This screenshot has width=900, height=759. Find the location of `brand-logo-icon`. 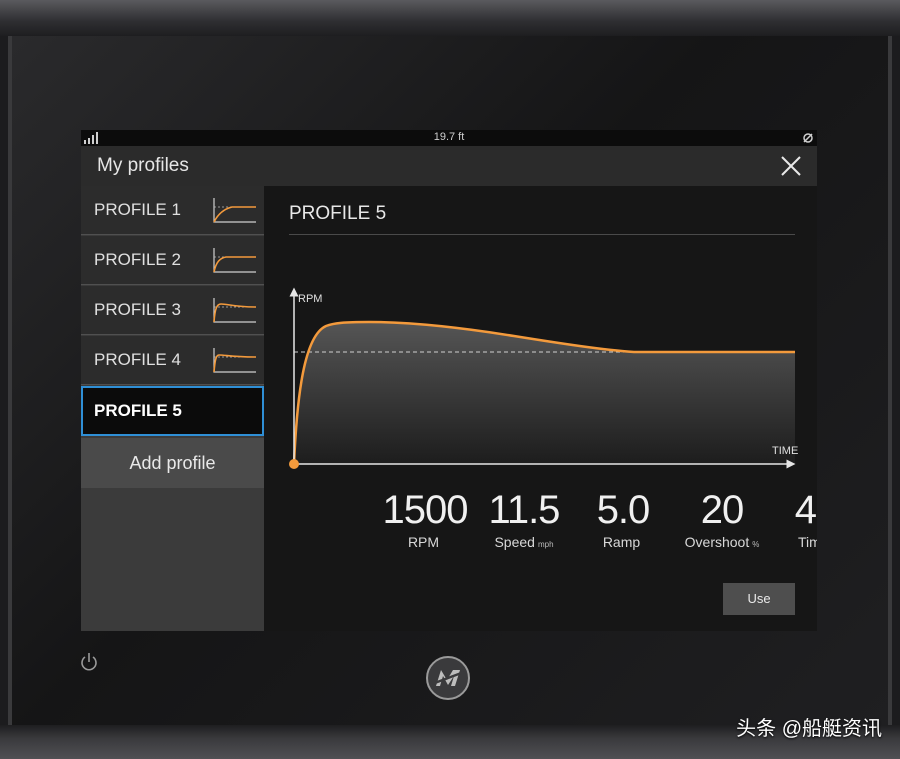

brand-logo-icon is located at coordinates (448, 678).